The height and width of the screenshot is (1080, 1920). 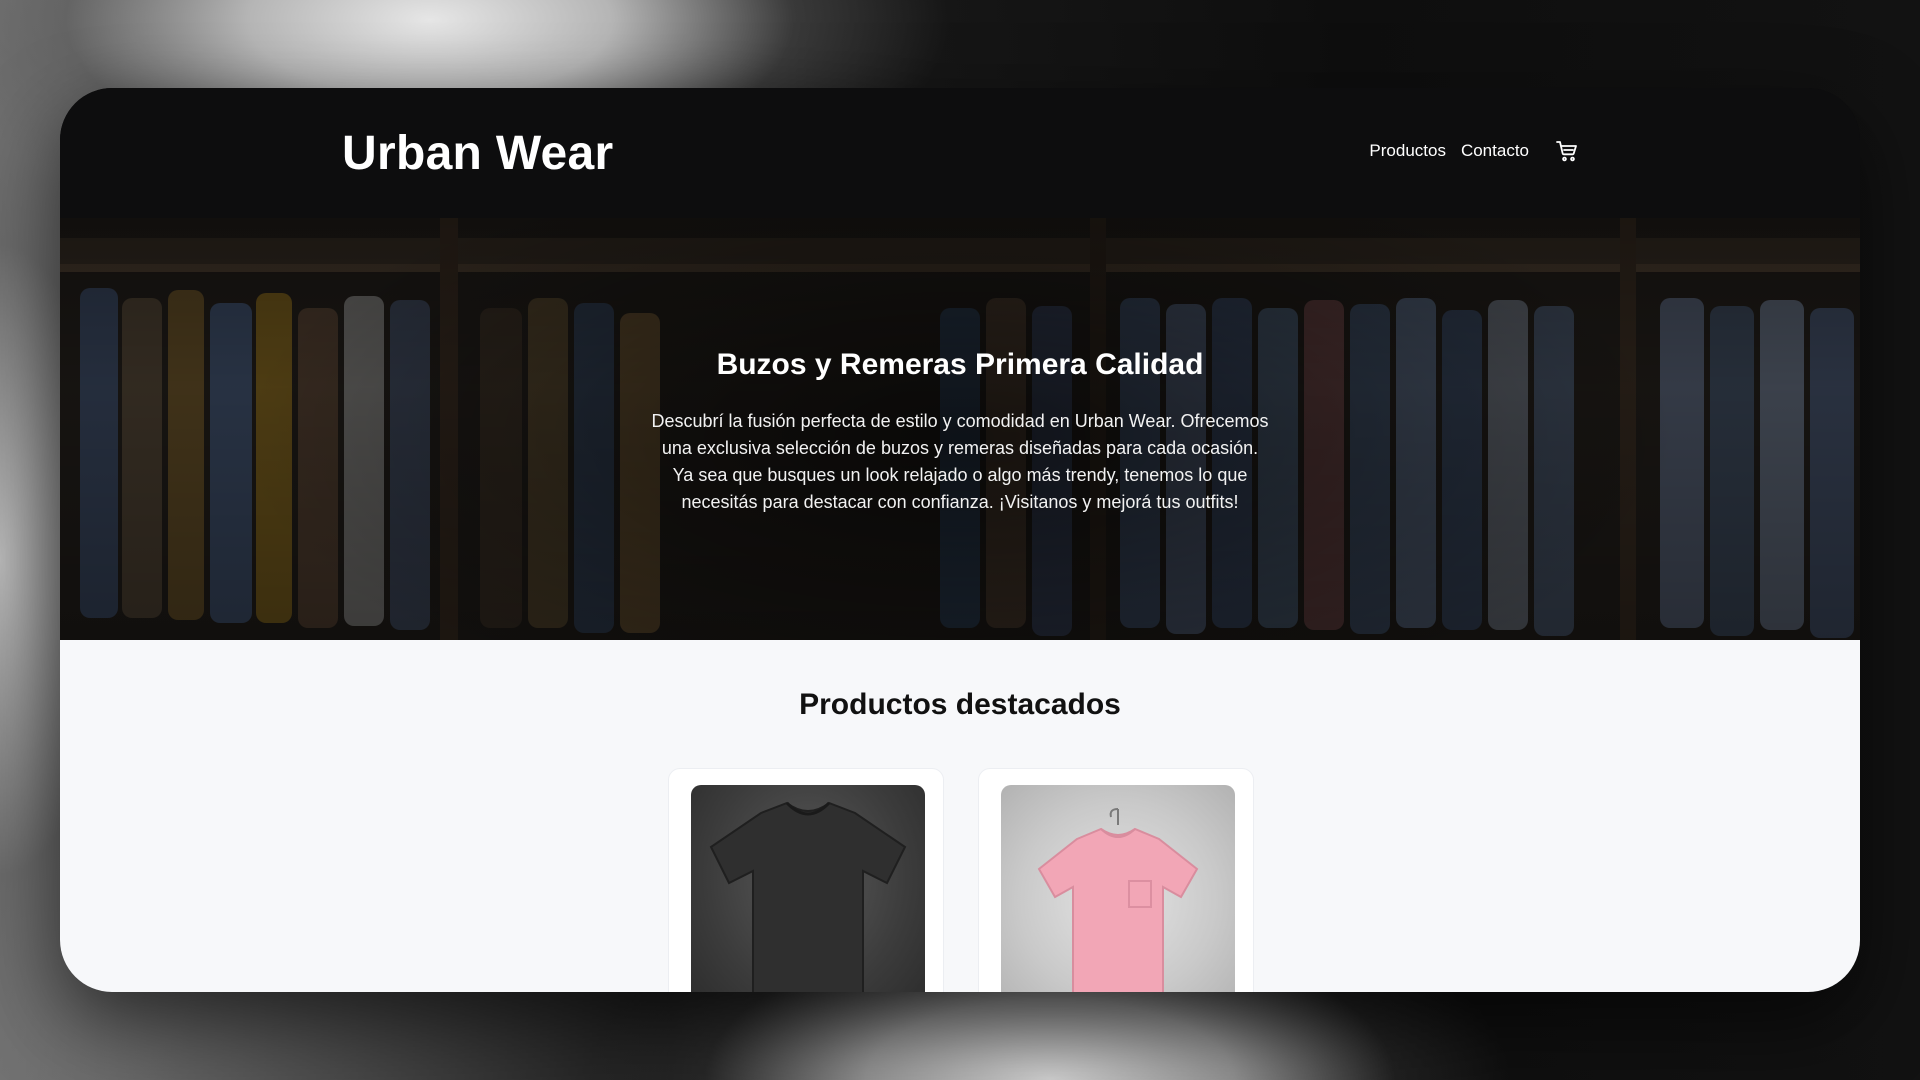 I want to click on brand-logo: Urban Wear, so click(x=478, y=153).